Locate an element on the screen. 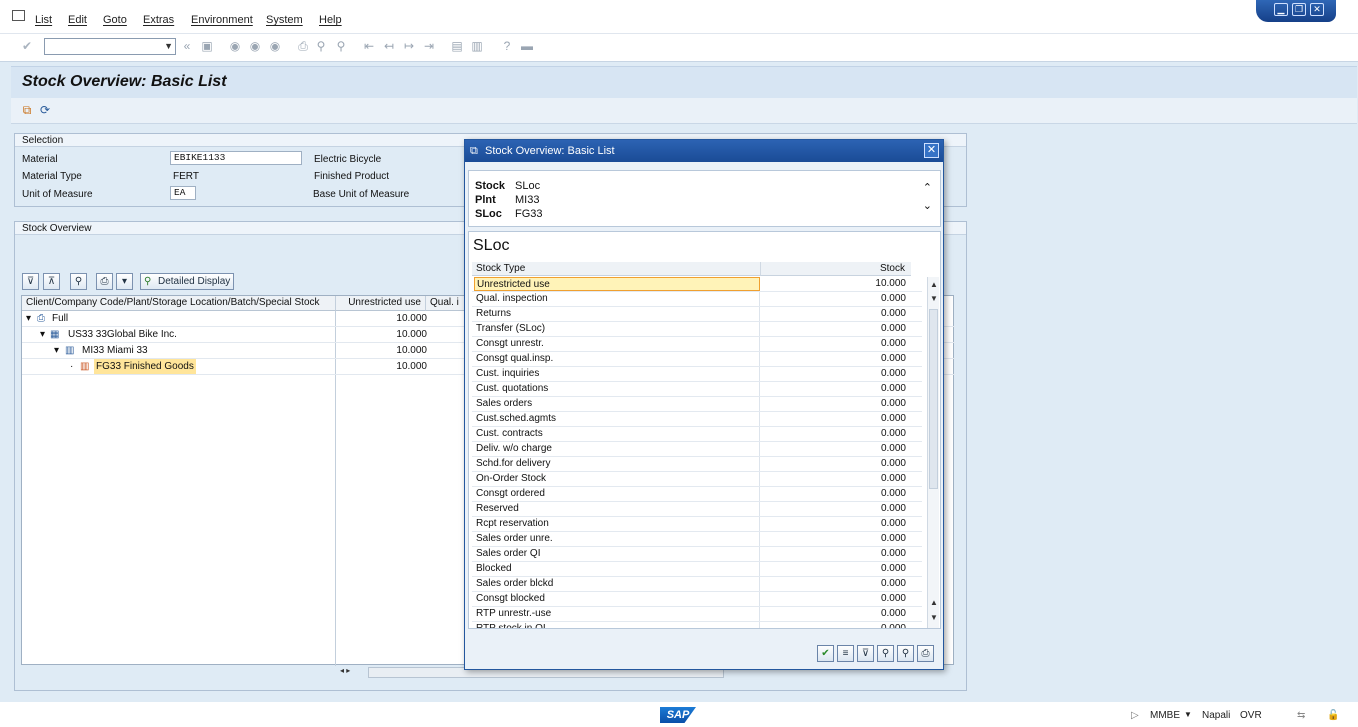 The width and height of the screenshot is (1358, 727). print-tree-icon: ⎙ is located at coordinates (104, 281).